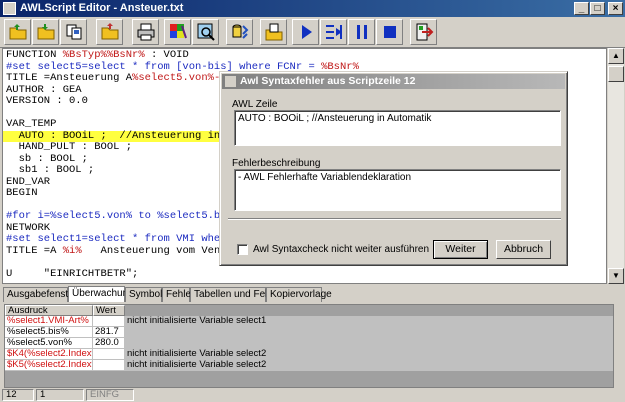 This screenshot has height=402, width=625. What do you see at coordinates (460, 249) in the screenshot?
I see `continue-button: Weiter` at bounding box center [460, 249].